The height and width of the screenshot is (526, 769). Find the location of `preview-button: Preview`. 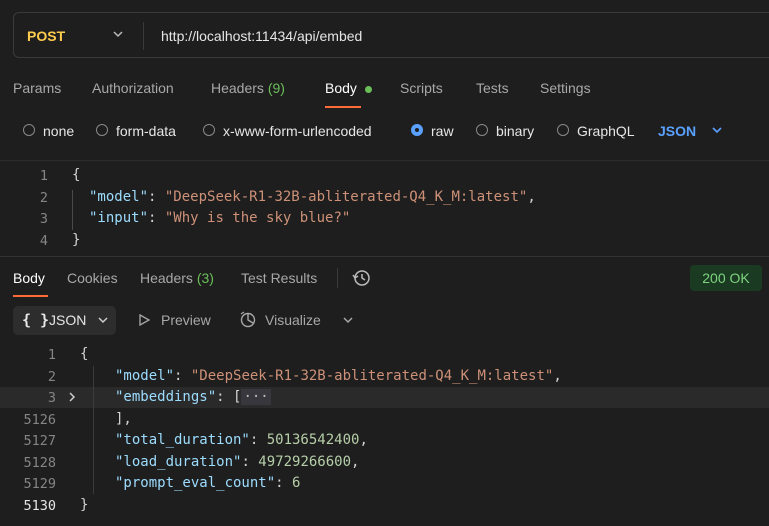

preview-button: Preview is located at coordinates (186, 320).